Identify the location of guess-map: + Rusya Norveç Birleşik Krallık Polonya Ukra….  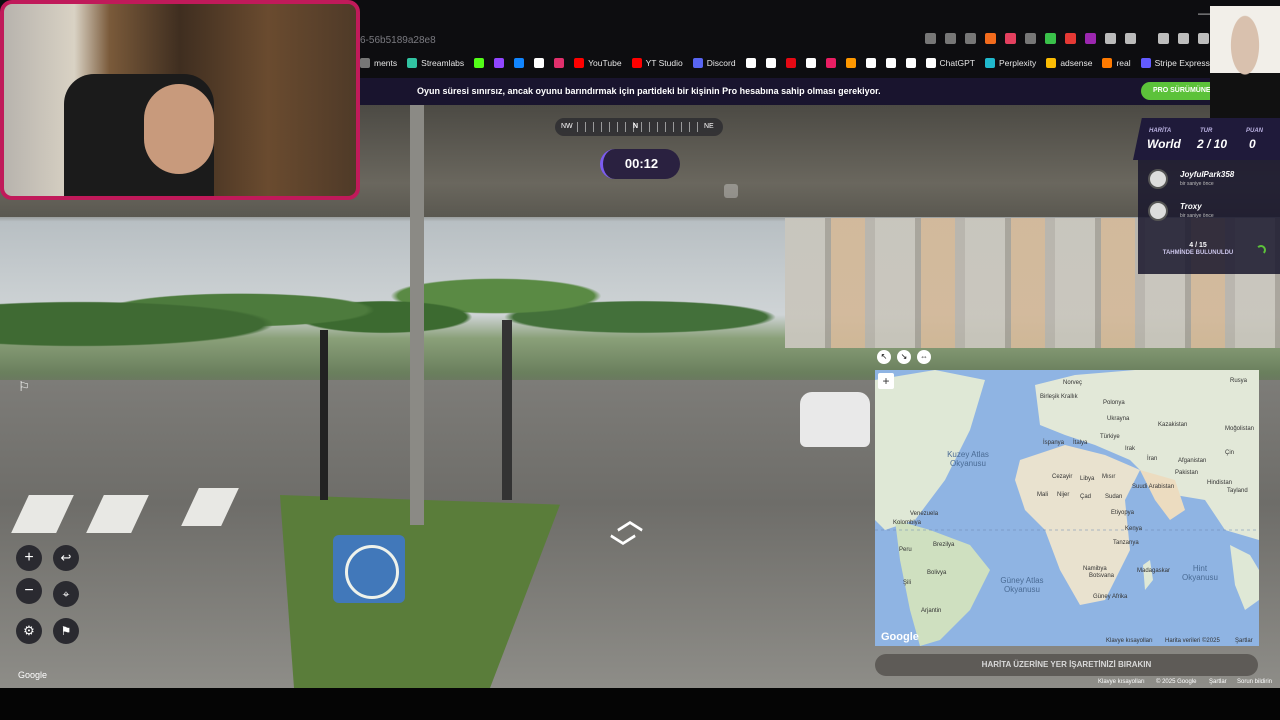
(1067, 508).